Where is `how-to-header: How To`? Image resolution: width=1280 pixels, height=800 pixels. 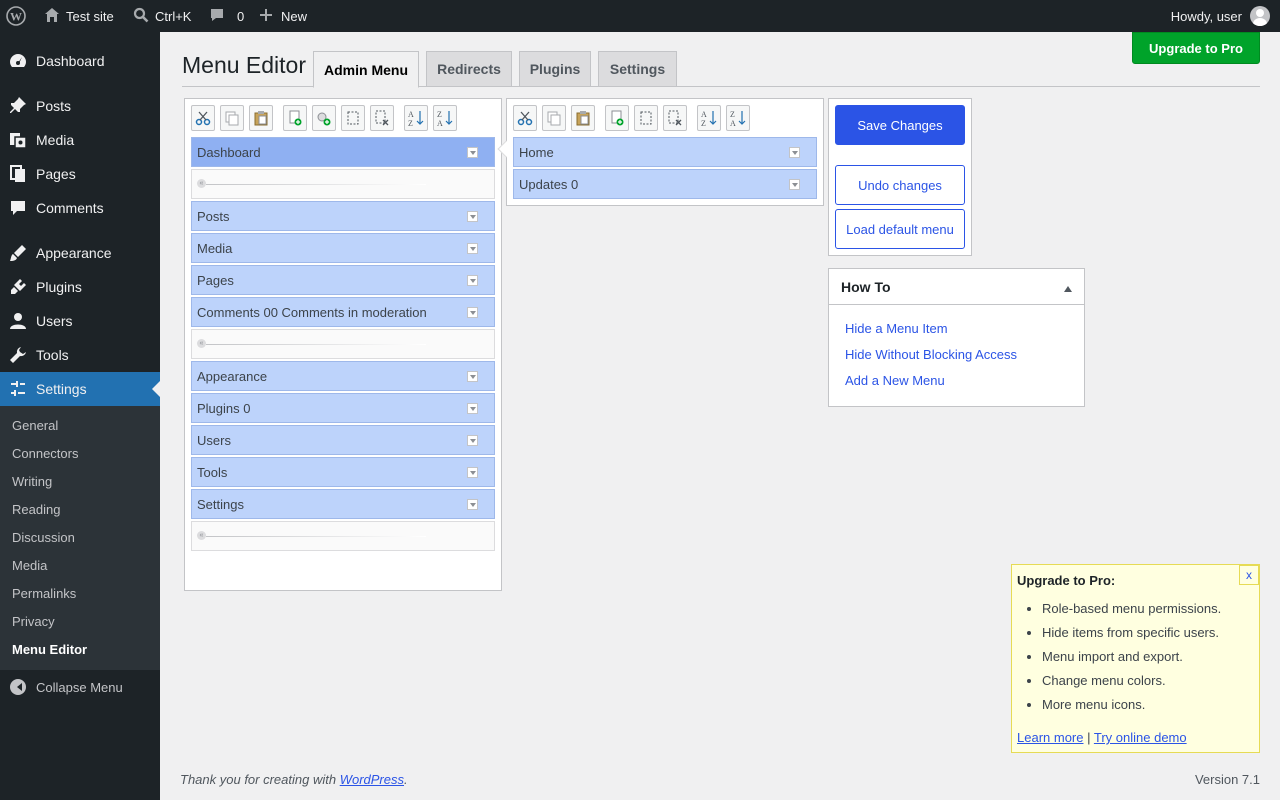 how-to-header: How To is located at coordinates (956, 287).